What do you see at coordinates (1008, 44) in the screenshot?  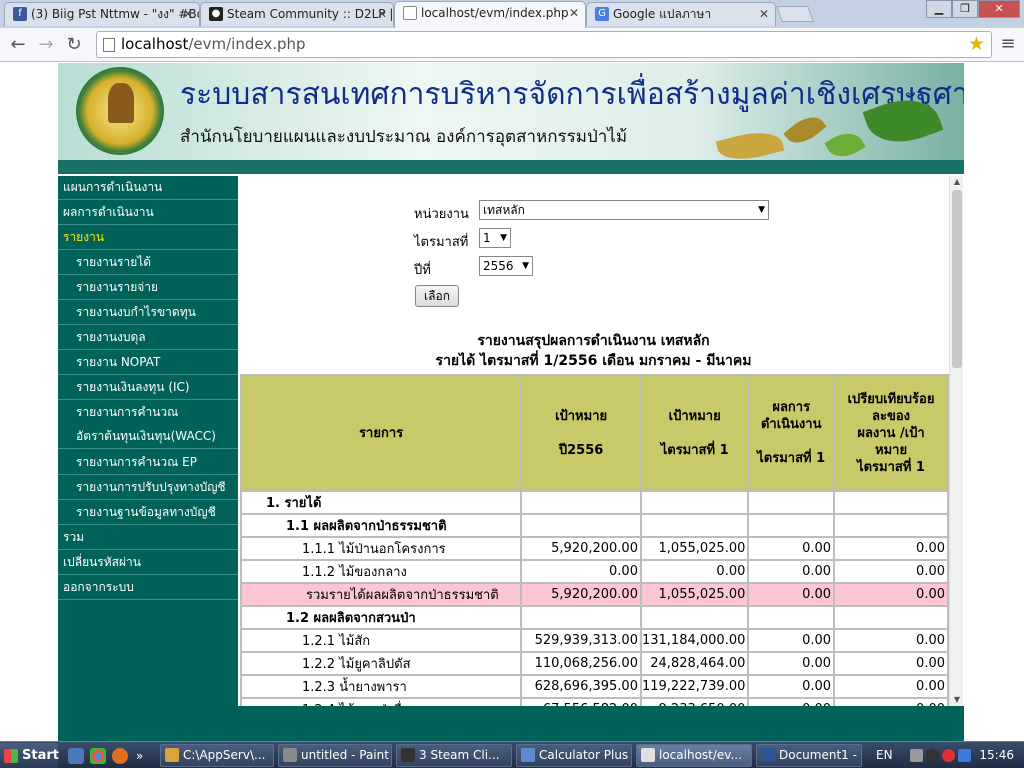 I see `menu-icon: ≡` at bounding box center [1008, 44].